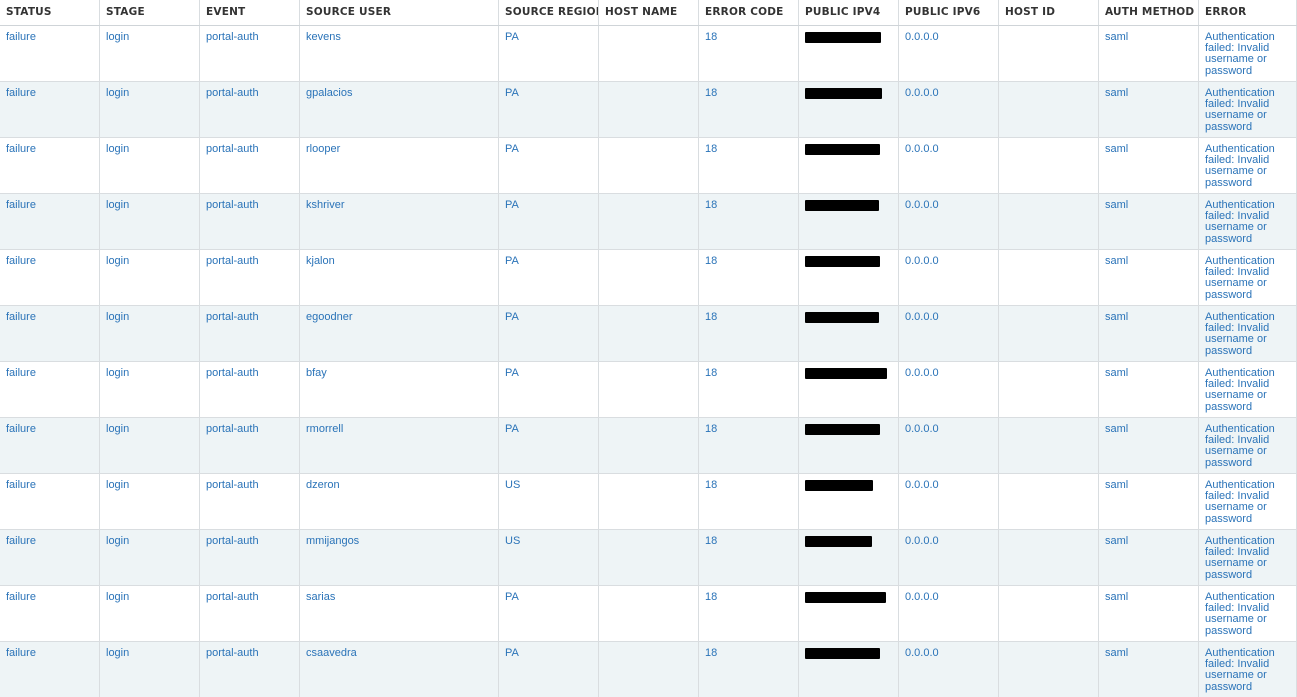 The height and width of the screenshot is (697, 1297). Describe the element at coordinates (150, 12) in the screenshot. I see `stage-column-header: STAGE` at that location.